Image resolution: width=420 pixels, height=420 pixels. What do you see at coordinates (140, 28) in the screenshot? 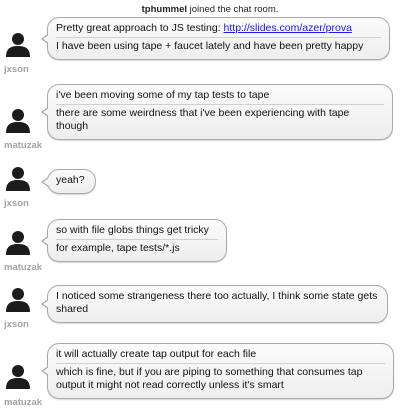
I see `message-text: Pretty great approach to JS testing:` at bounding box center [140, 28].